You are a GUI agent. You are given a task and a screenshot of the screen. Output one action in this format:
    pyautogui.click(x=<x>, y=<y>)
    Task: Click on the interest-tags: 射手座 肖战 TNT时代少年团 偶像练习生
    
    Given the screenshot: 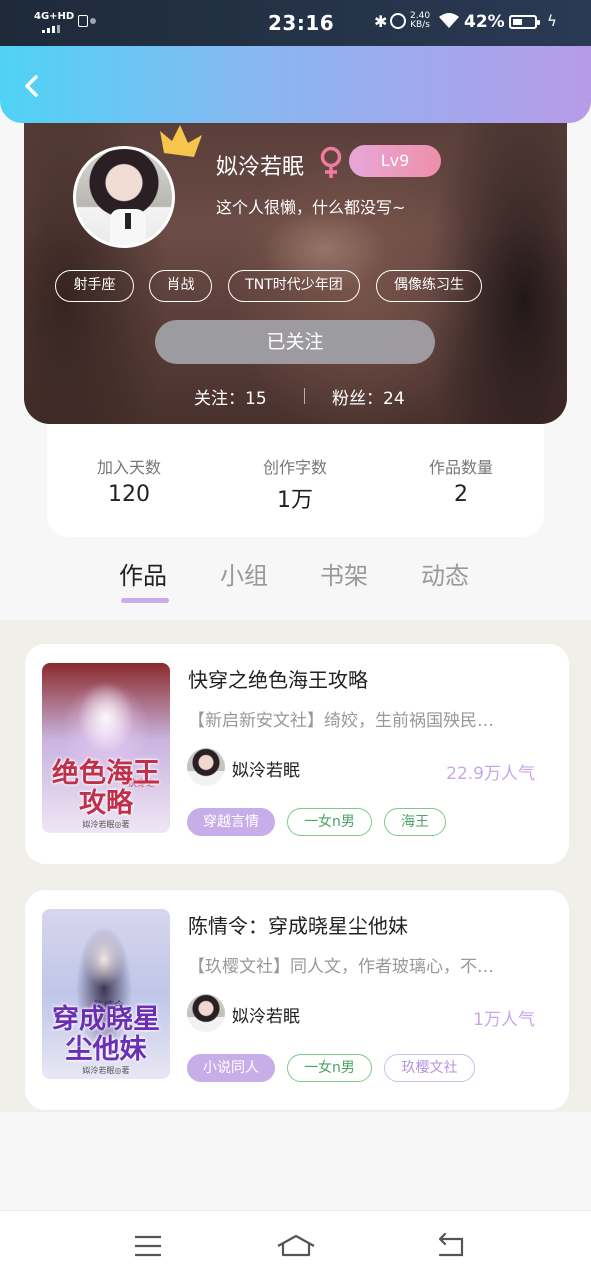 What is the action you would take?
    pyautogui.click(x=295, y=286)
    